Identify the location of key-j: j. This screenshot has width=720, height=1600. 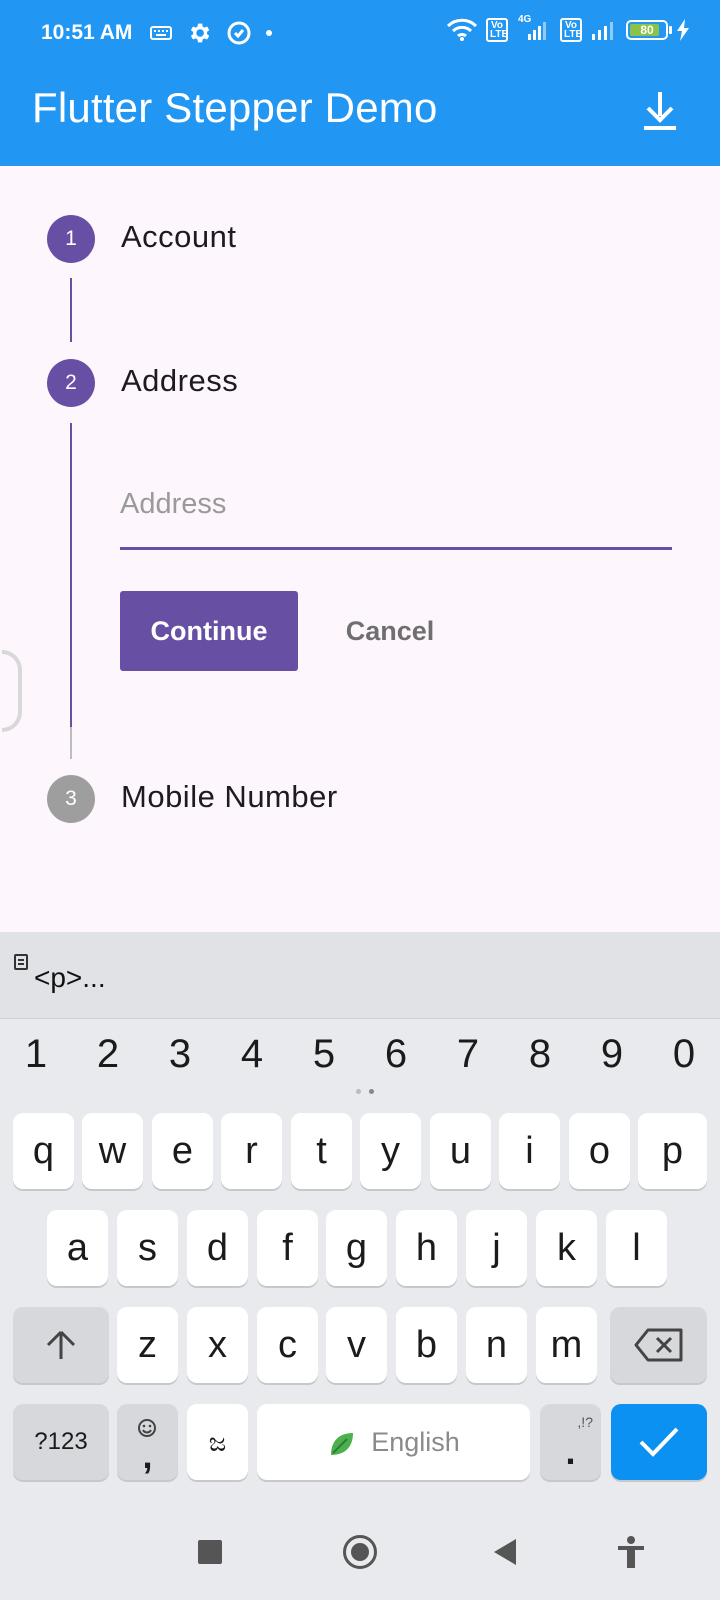
(496, 1248).